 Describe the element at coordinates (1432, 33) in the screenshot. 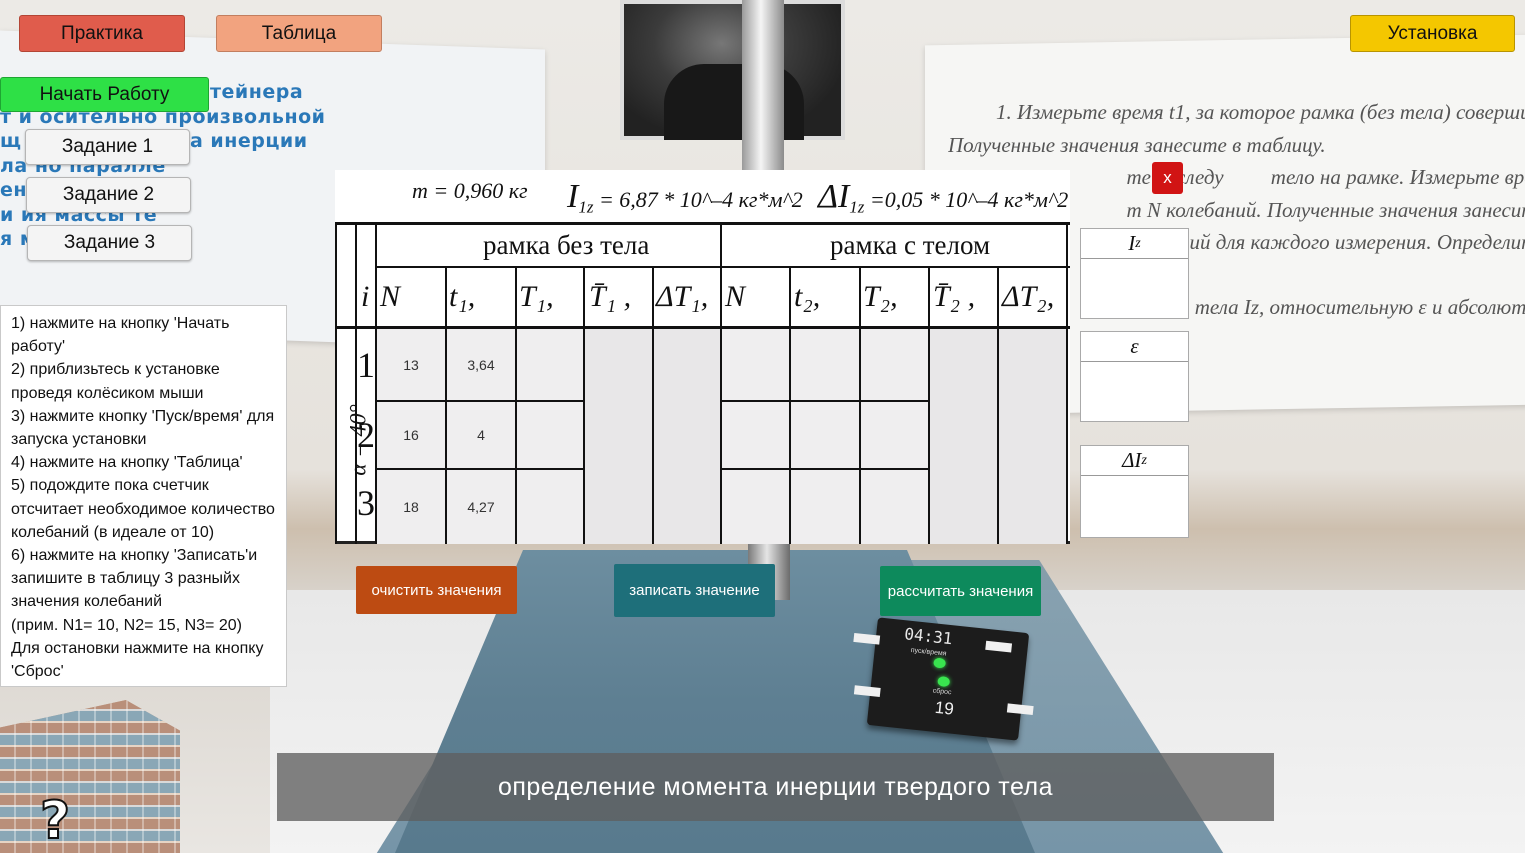

I see `setup-button: Установка` at that location.